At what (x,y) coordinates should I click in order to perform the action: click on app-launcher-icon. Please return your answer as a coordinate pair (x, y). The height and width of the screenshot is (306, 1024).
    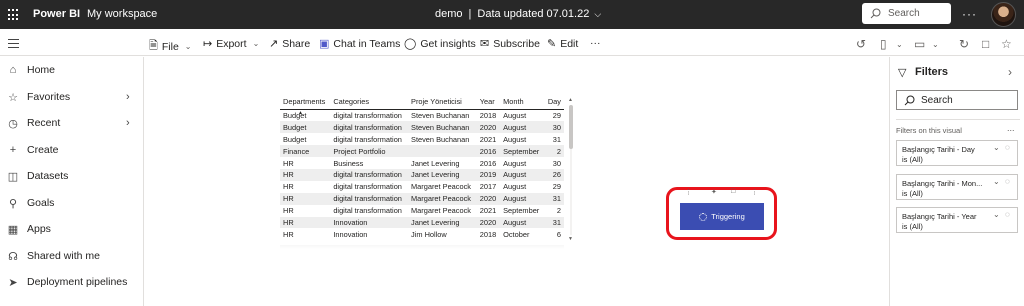
    Looking at the image, I should click on (14, 15).